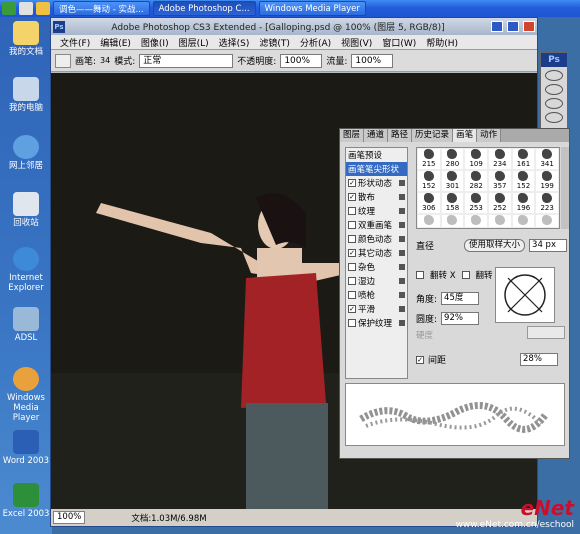  What do you see at coordinates (429, 159) in the screenshot?
I see `brush-tip: 215` at bounding box center [429, 159].